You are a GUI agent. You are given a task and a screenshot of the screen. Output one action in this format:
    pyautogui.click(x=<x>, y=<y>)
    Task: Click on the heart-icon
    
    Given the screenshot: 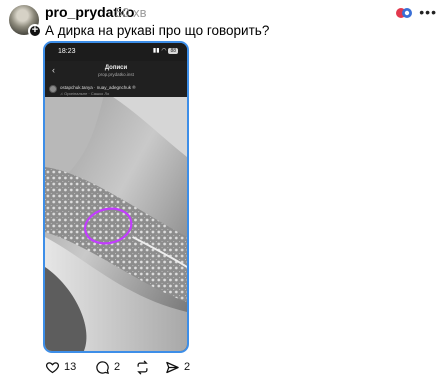 What is the action you would take?
    pyautogui.click(x=52, y=367)
    